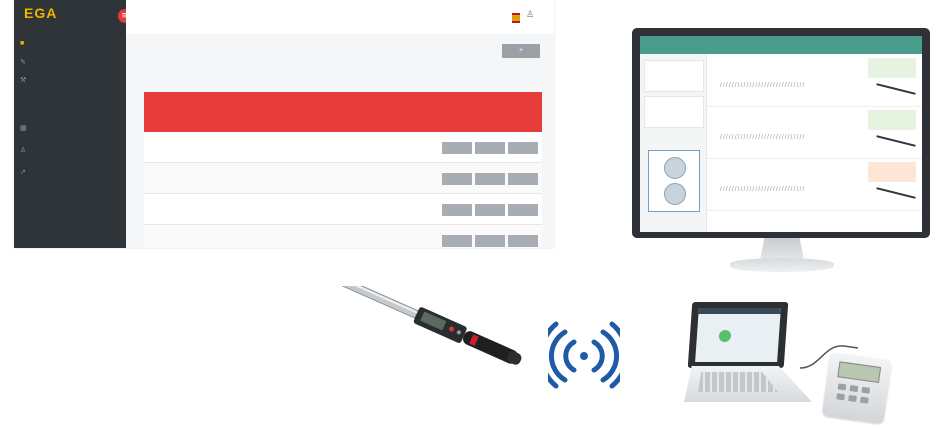 This screenshot has height=428, width=936. I want to click on nav-item-dashboard: ■, so click(25, 46).